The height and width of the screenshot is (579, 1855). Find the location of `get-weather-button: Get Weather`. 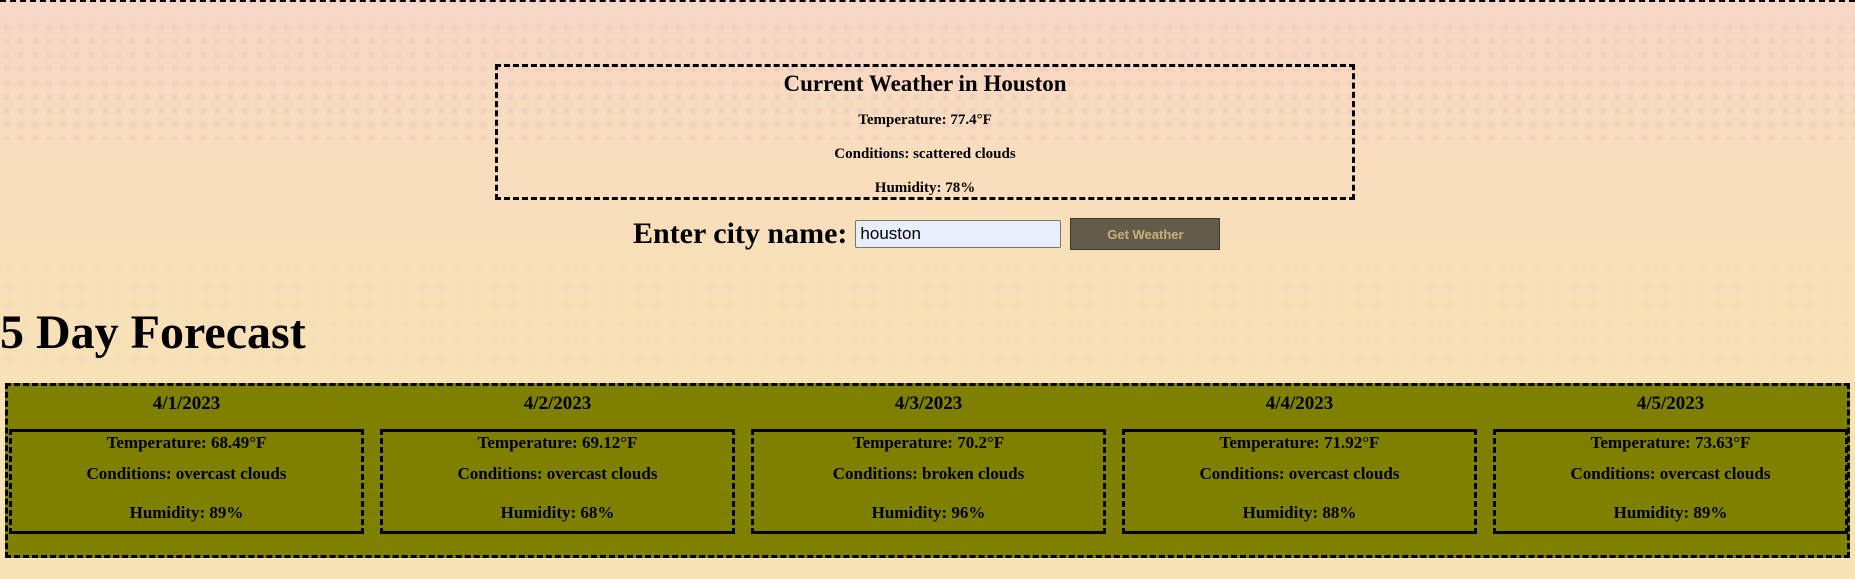

get-weather-button: Get Weather is located at coordinates (1145, 234).